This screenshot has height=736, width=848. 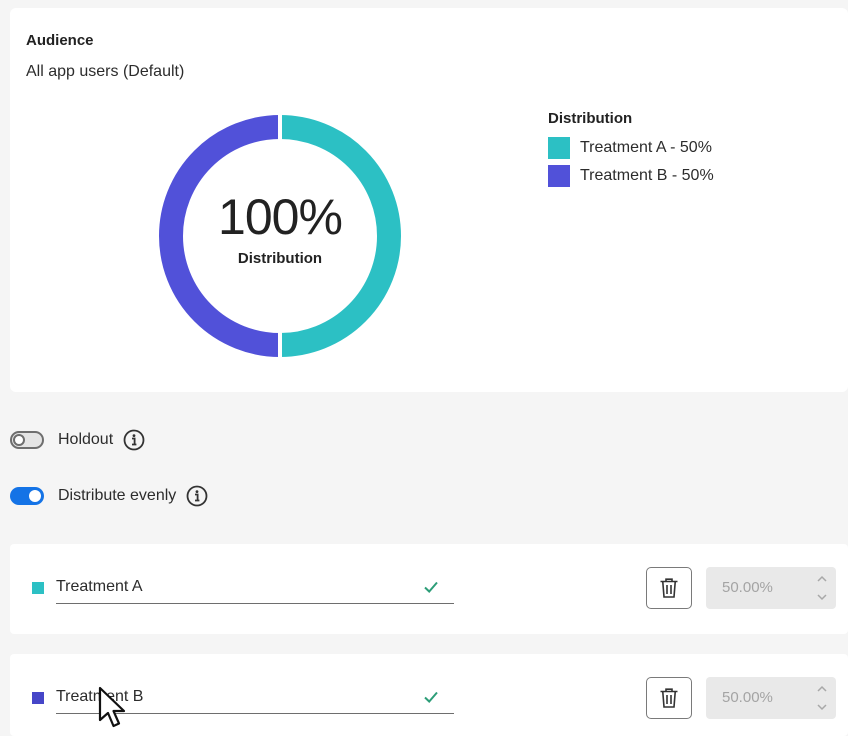 I want to click on donut-center: 100% Distribution, so click(x=280, y=236).